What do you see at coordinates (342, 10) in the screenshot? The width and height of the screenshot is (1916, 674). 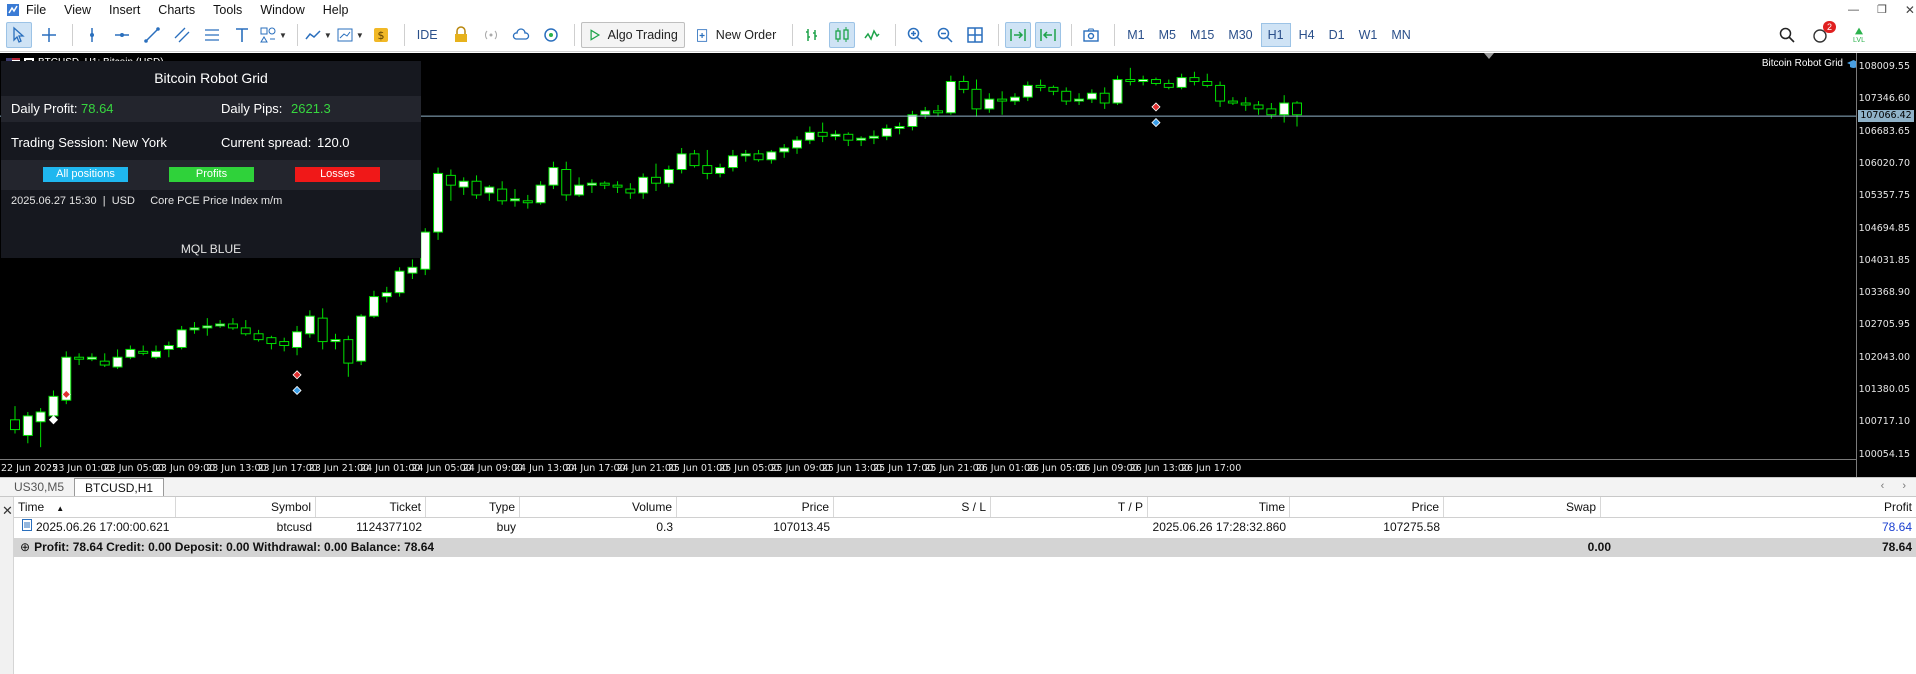 I see `menu-help: Help` at bounding box center [342, 10].